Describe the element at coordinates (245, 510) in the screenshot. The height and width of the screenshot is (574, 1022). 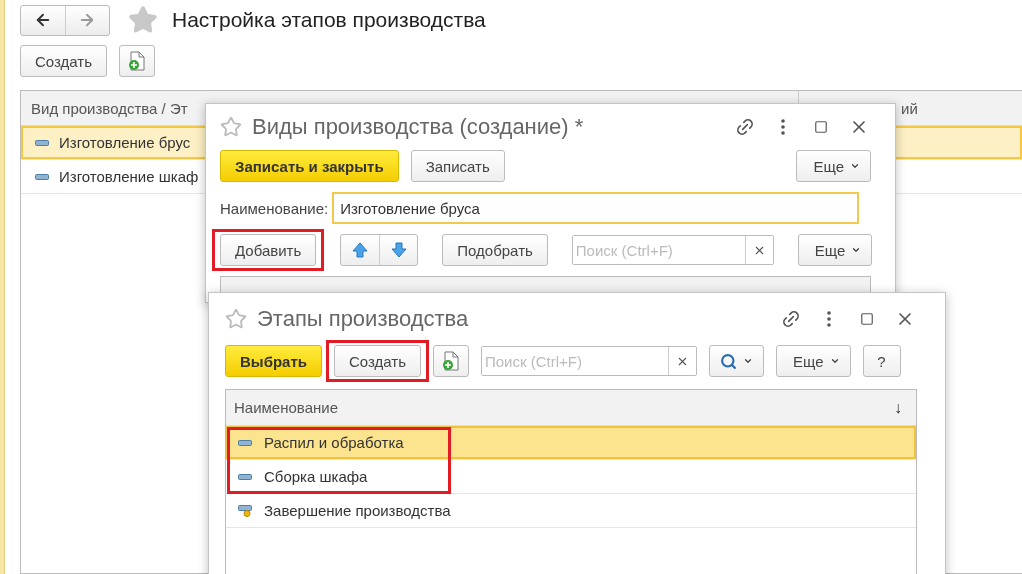
I see `list-item-dot-icon` at that location.